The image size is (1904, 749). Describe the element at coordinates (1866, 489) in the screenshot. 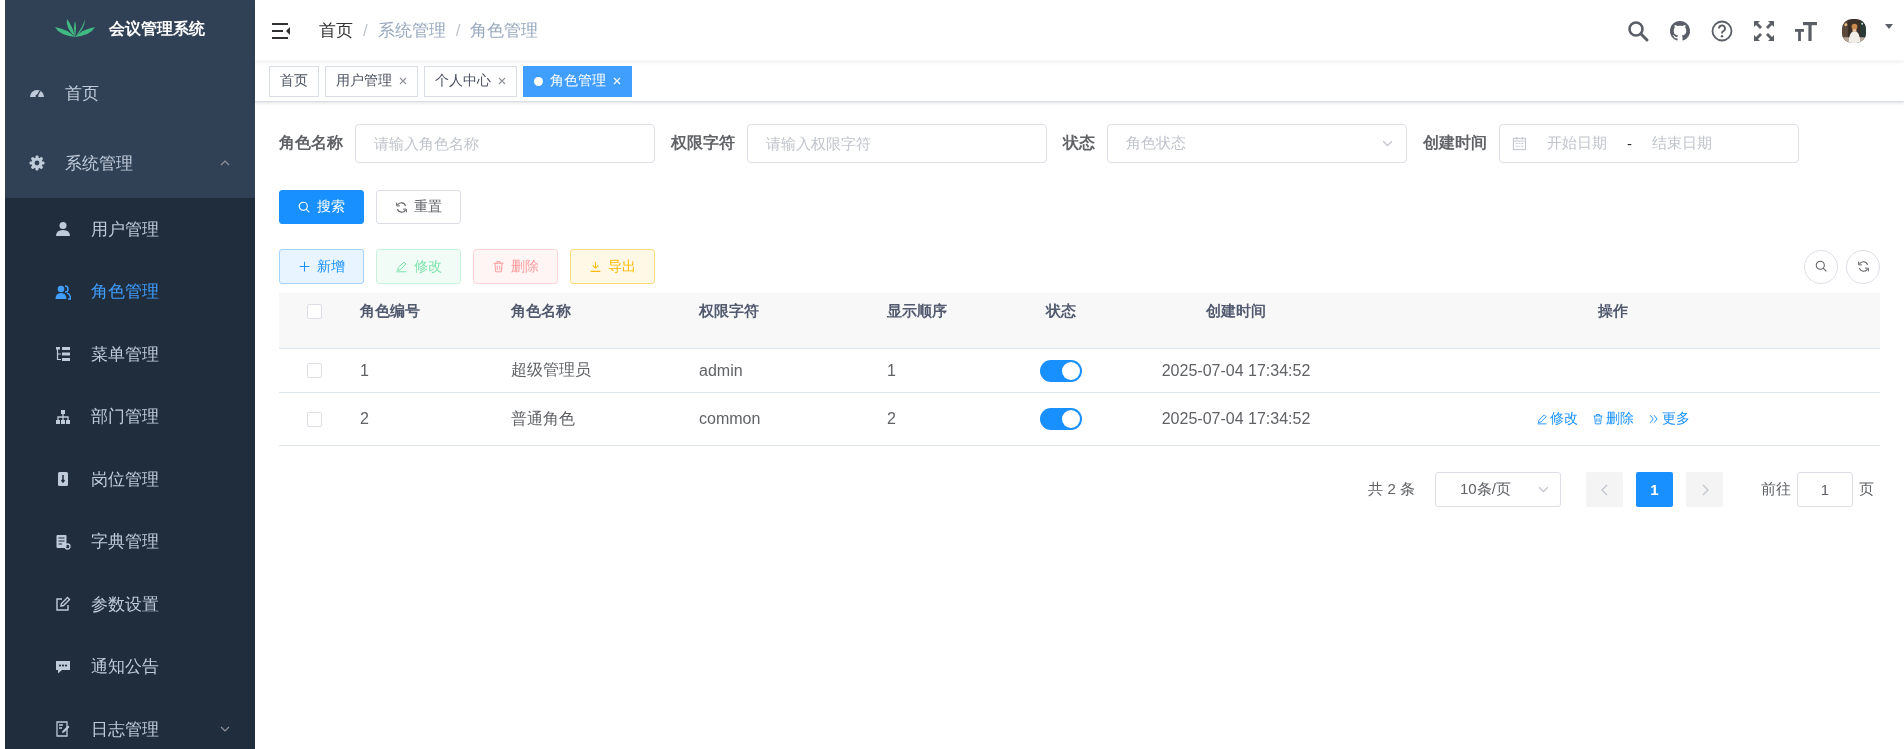

I see `page-suffix: 页` at that location.